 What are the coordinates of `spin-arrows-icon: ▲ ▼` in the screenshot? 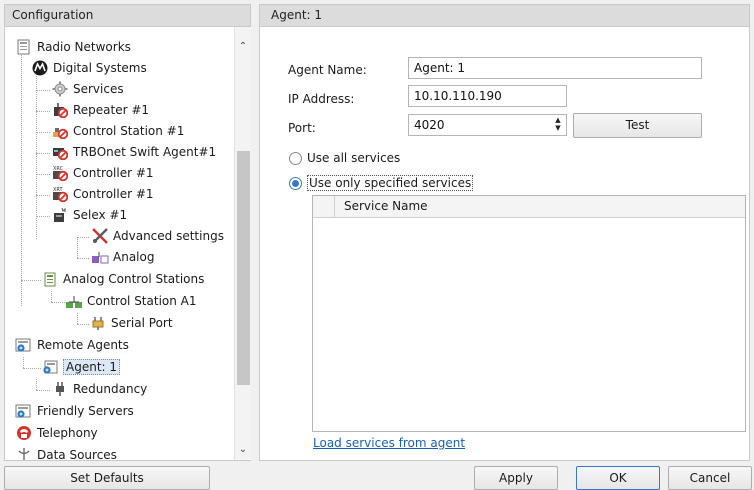 It's located at (558, 125).